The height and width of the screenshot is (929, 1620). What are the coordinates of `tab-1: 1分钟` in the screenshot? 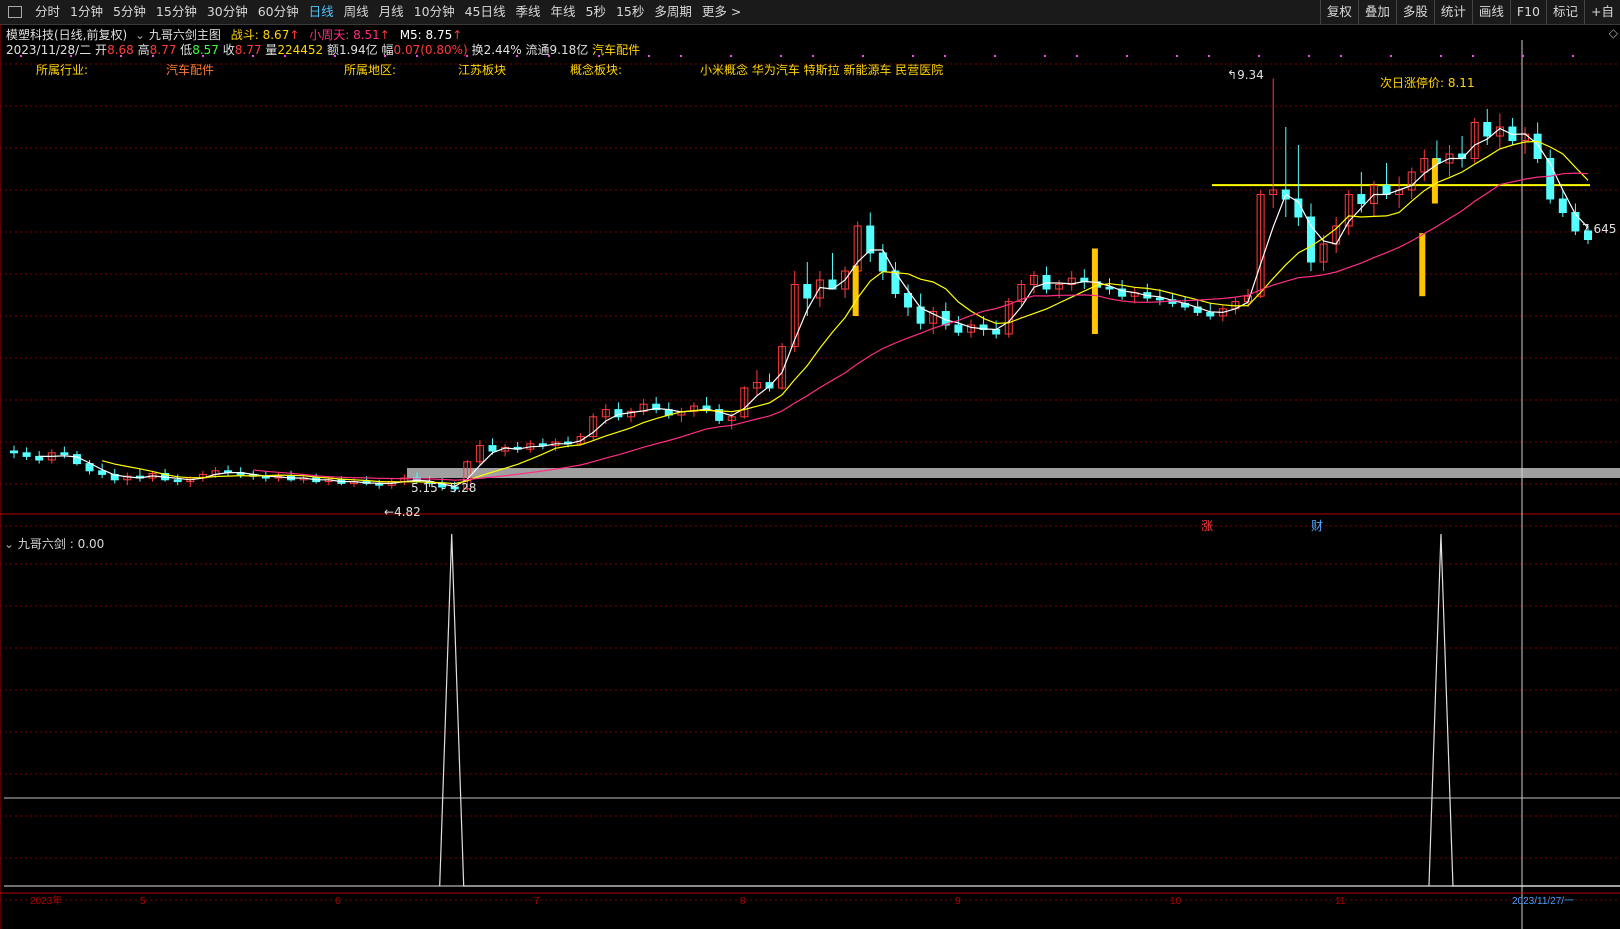 It's located at (86, 12).